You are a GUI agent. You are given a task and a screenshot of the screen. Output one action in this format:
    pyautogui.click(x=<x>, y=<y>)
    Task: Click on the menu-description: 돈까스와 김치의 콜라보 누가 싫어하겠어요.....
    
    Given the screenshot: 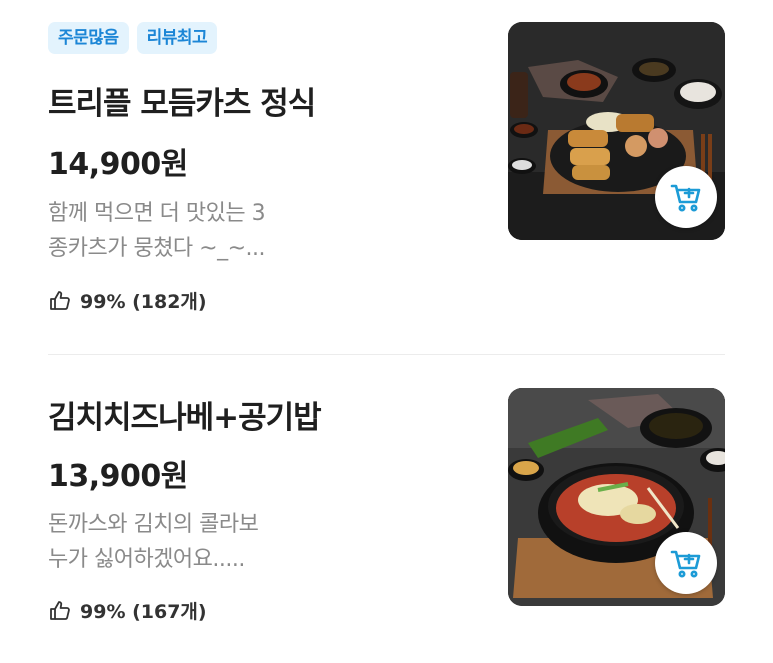 What is the action you would take?
    pyautogui.click(x=193, y=542)
    